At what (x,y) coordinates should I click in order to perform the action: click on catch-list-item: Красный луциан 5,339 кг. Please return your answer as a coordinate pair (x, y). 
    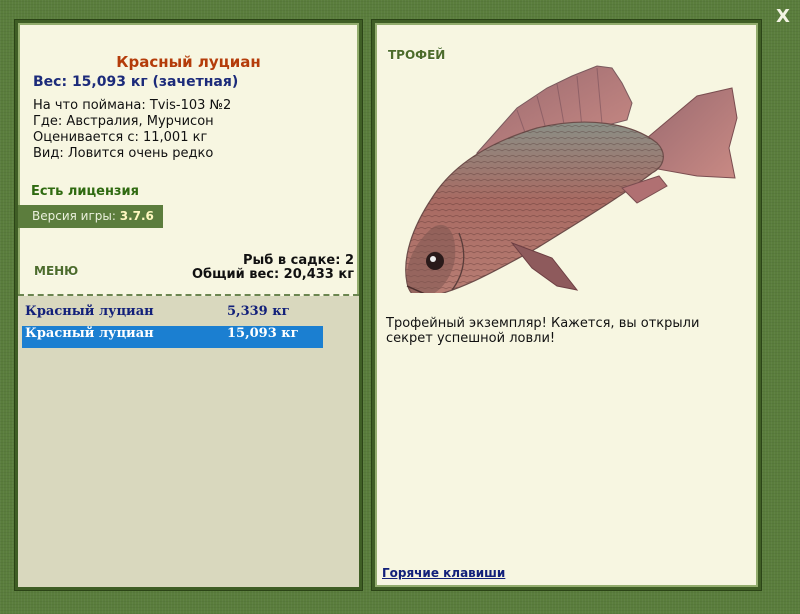
    Looking at the image, I should click on (172, 315).